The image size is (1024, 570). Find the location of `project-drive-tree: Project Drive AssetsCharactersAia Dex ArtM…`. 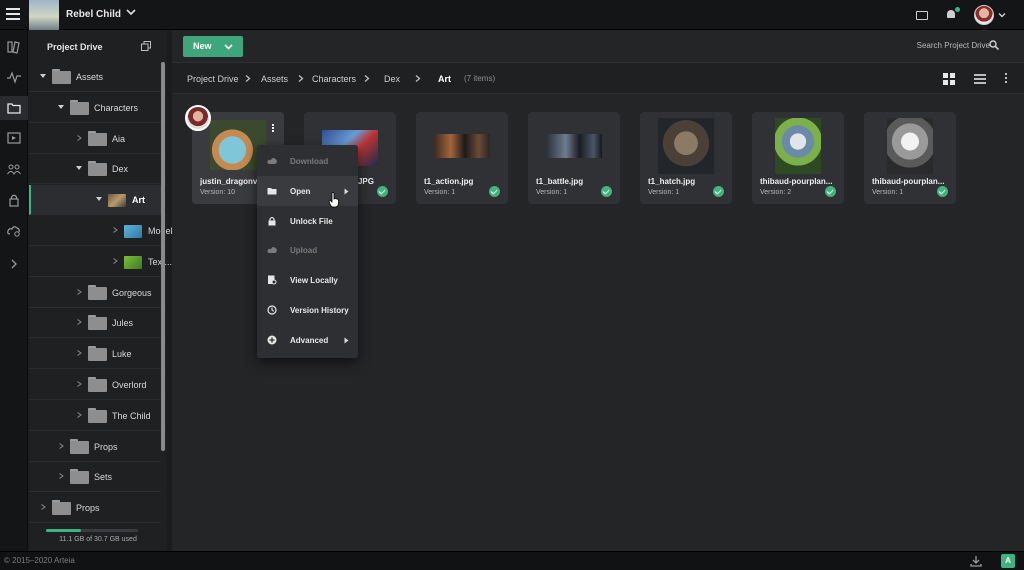

project-drive-tree: Project Drive AssetsCharactersAia Dex ArtM… is located at coordinates (98, 290).